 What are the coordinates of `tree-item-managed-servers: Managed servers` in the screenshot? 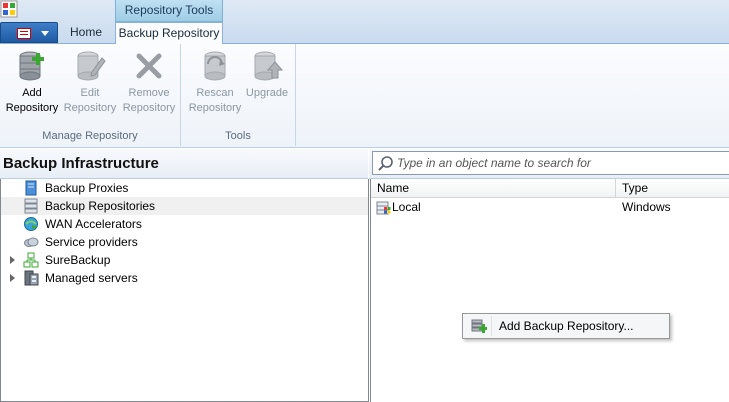 It's located at (184, 278).